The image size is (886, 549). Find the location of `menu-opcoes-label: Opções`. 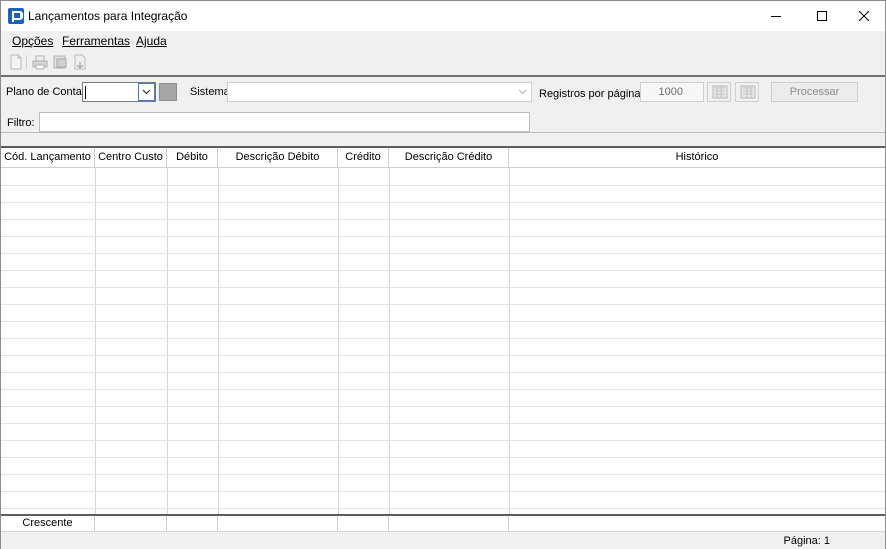

menu-opcoes-label: Opções is located at coordinates (33, 41).